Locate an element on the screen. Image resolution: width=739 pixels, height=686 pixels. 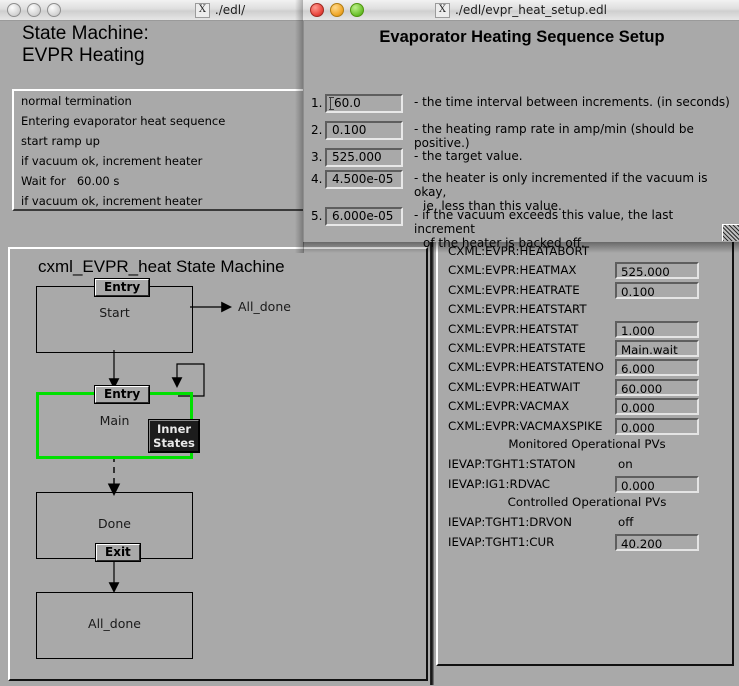
pv-value-field: 525.000 is located at coordinates (657, 271).